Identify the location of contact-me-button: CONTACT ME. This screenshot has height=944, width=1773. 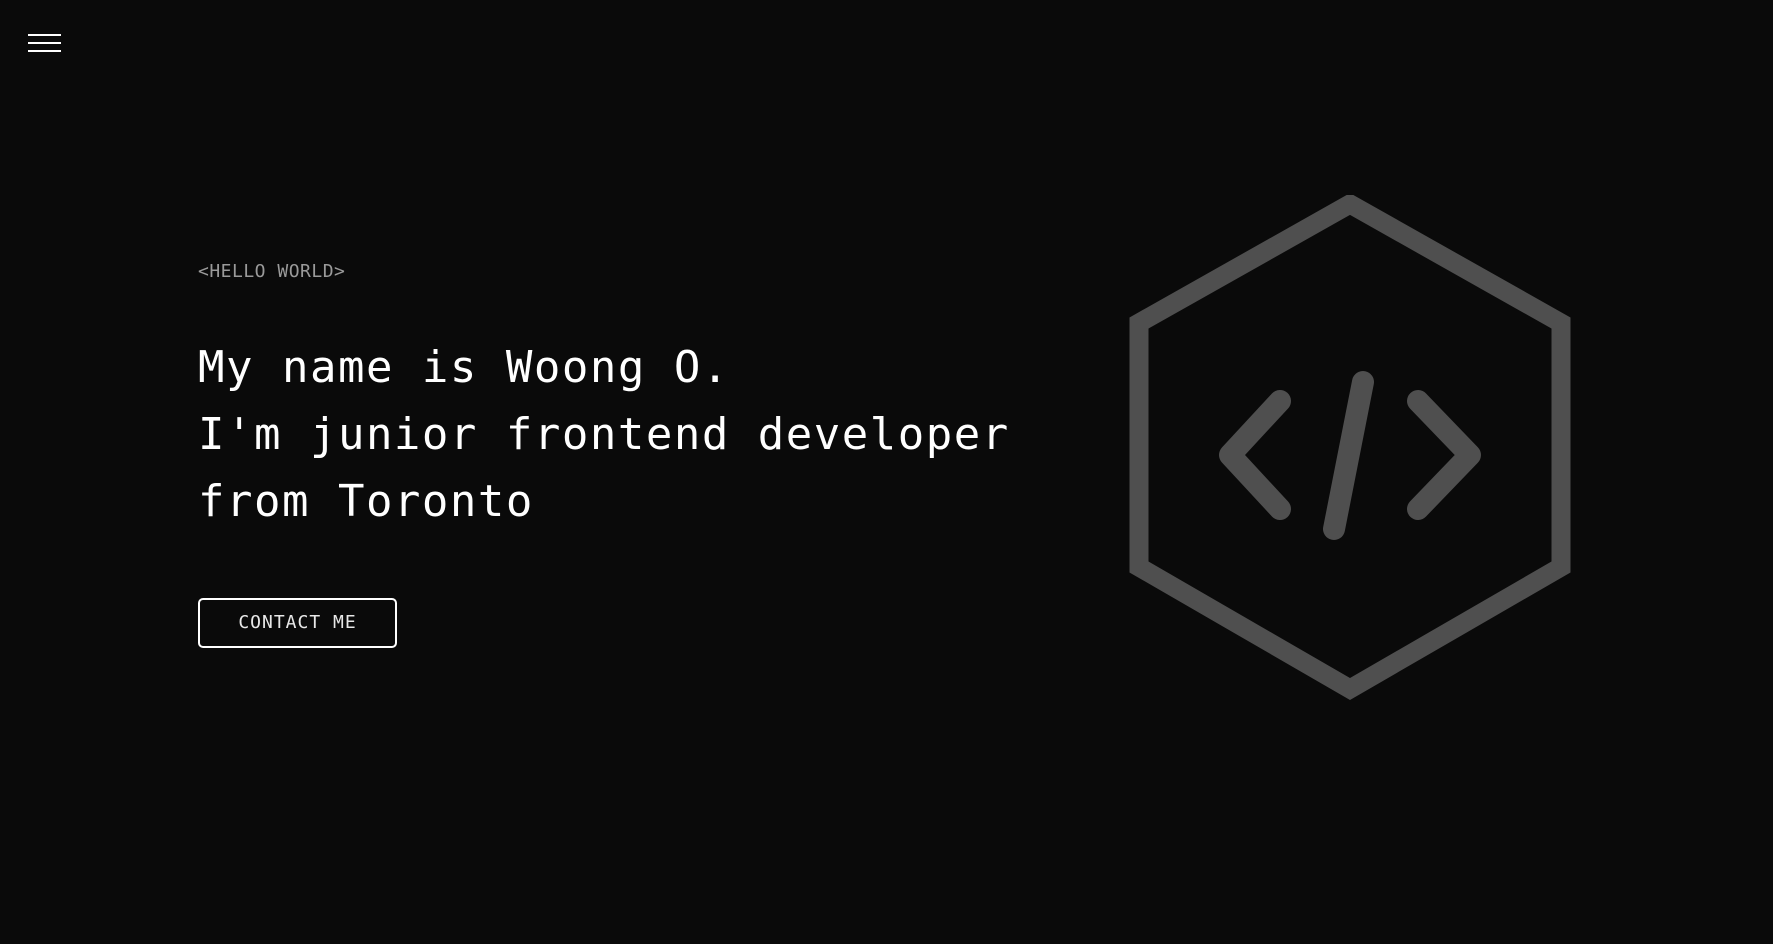
(297, 623).